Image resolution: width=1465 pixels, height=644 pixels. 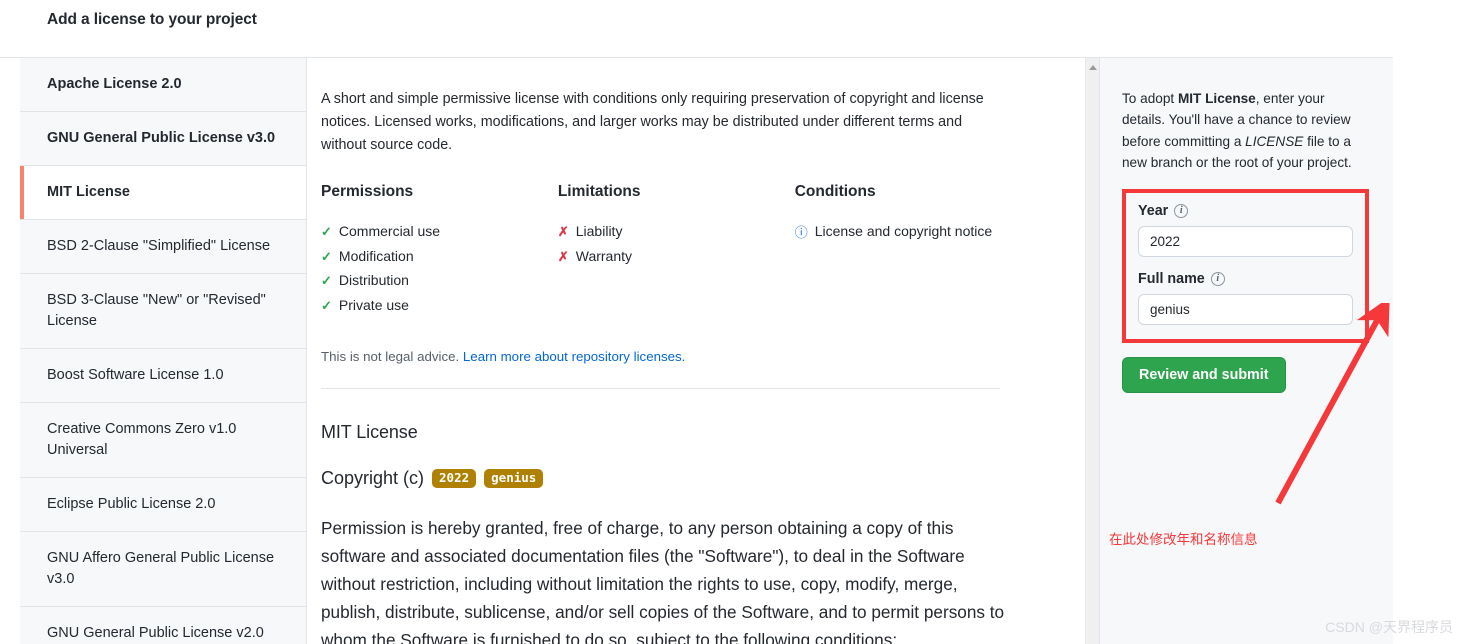 I want to click on fullname-label-text: Full name, so click(x=1171, y=278).